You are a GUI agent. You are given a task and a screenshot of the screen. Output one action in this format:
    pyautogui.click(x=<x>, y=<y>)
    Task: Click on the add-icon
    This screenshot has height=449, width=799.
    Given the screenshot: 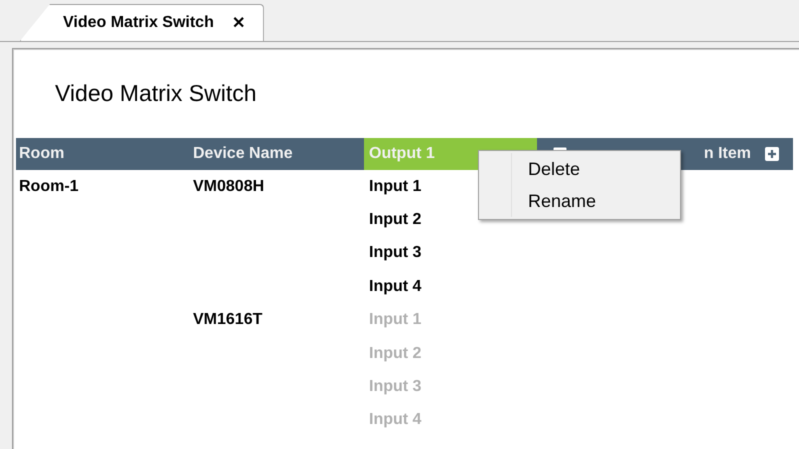 What is the action you would take?
    pyautogui.click(x=772, y=154)
    